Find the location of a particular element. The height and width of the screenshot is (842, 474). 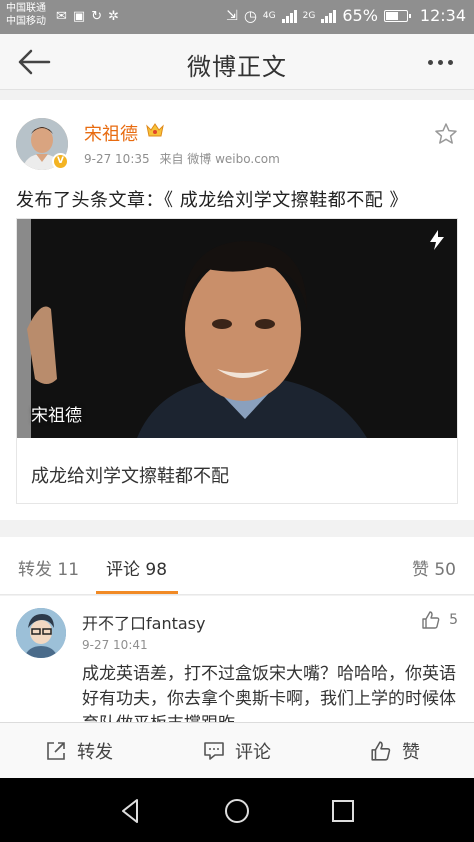

battery-percent: 65% is located at coordinates (360, 15).